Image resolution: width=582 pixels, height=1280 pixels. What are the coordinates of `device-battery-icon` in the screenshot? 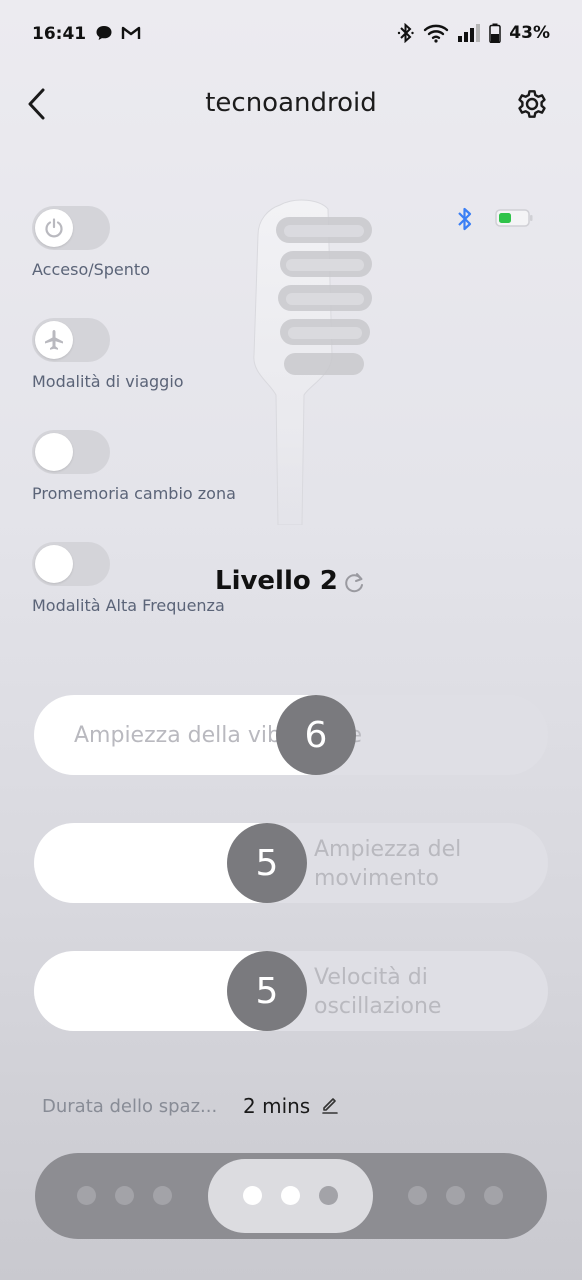 It's located at (514, 218).